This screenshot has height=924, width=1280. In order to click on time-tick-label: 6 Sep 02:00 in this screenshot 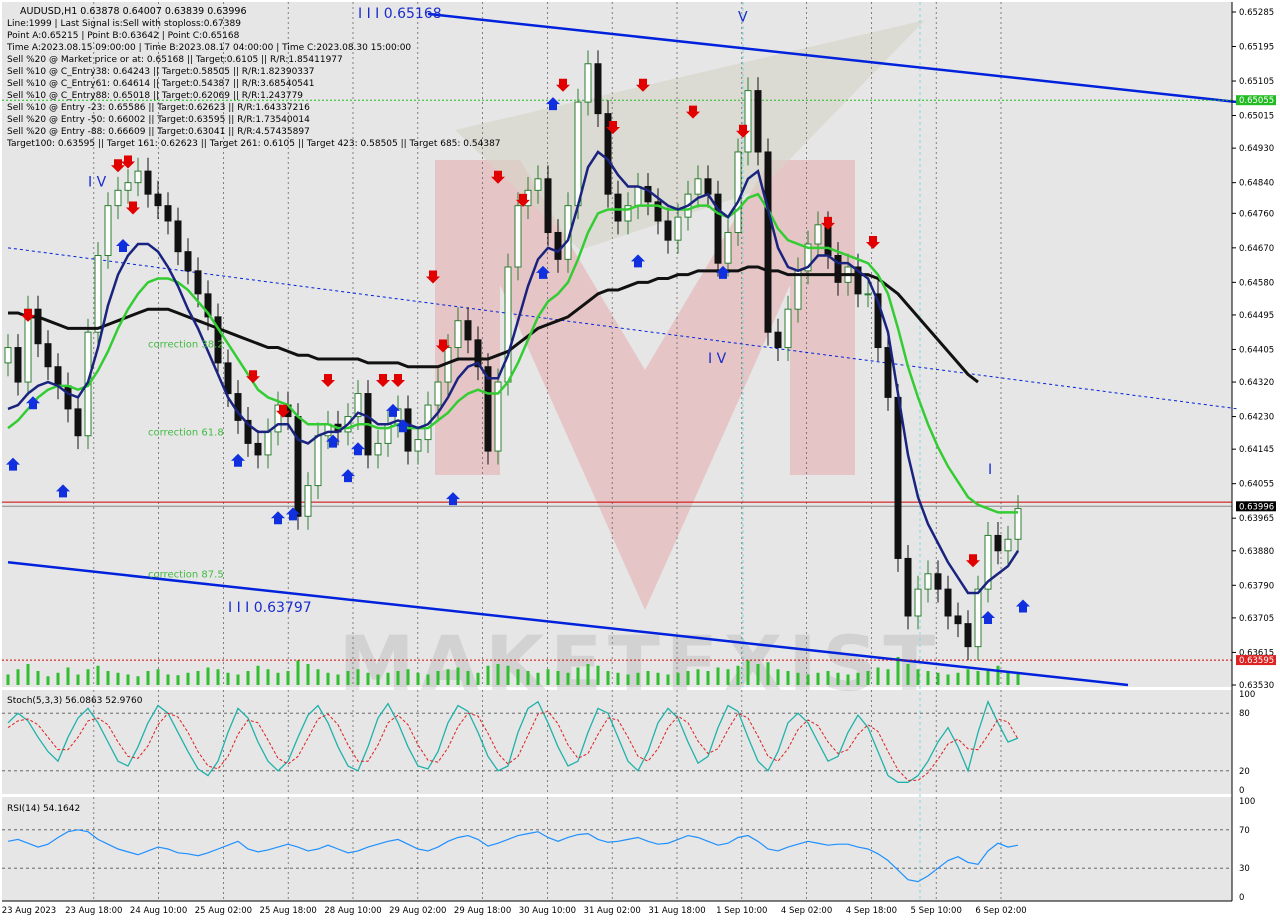, I will do `click(1000, 911)`.